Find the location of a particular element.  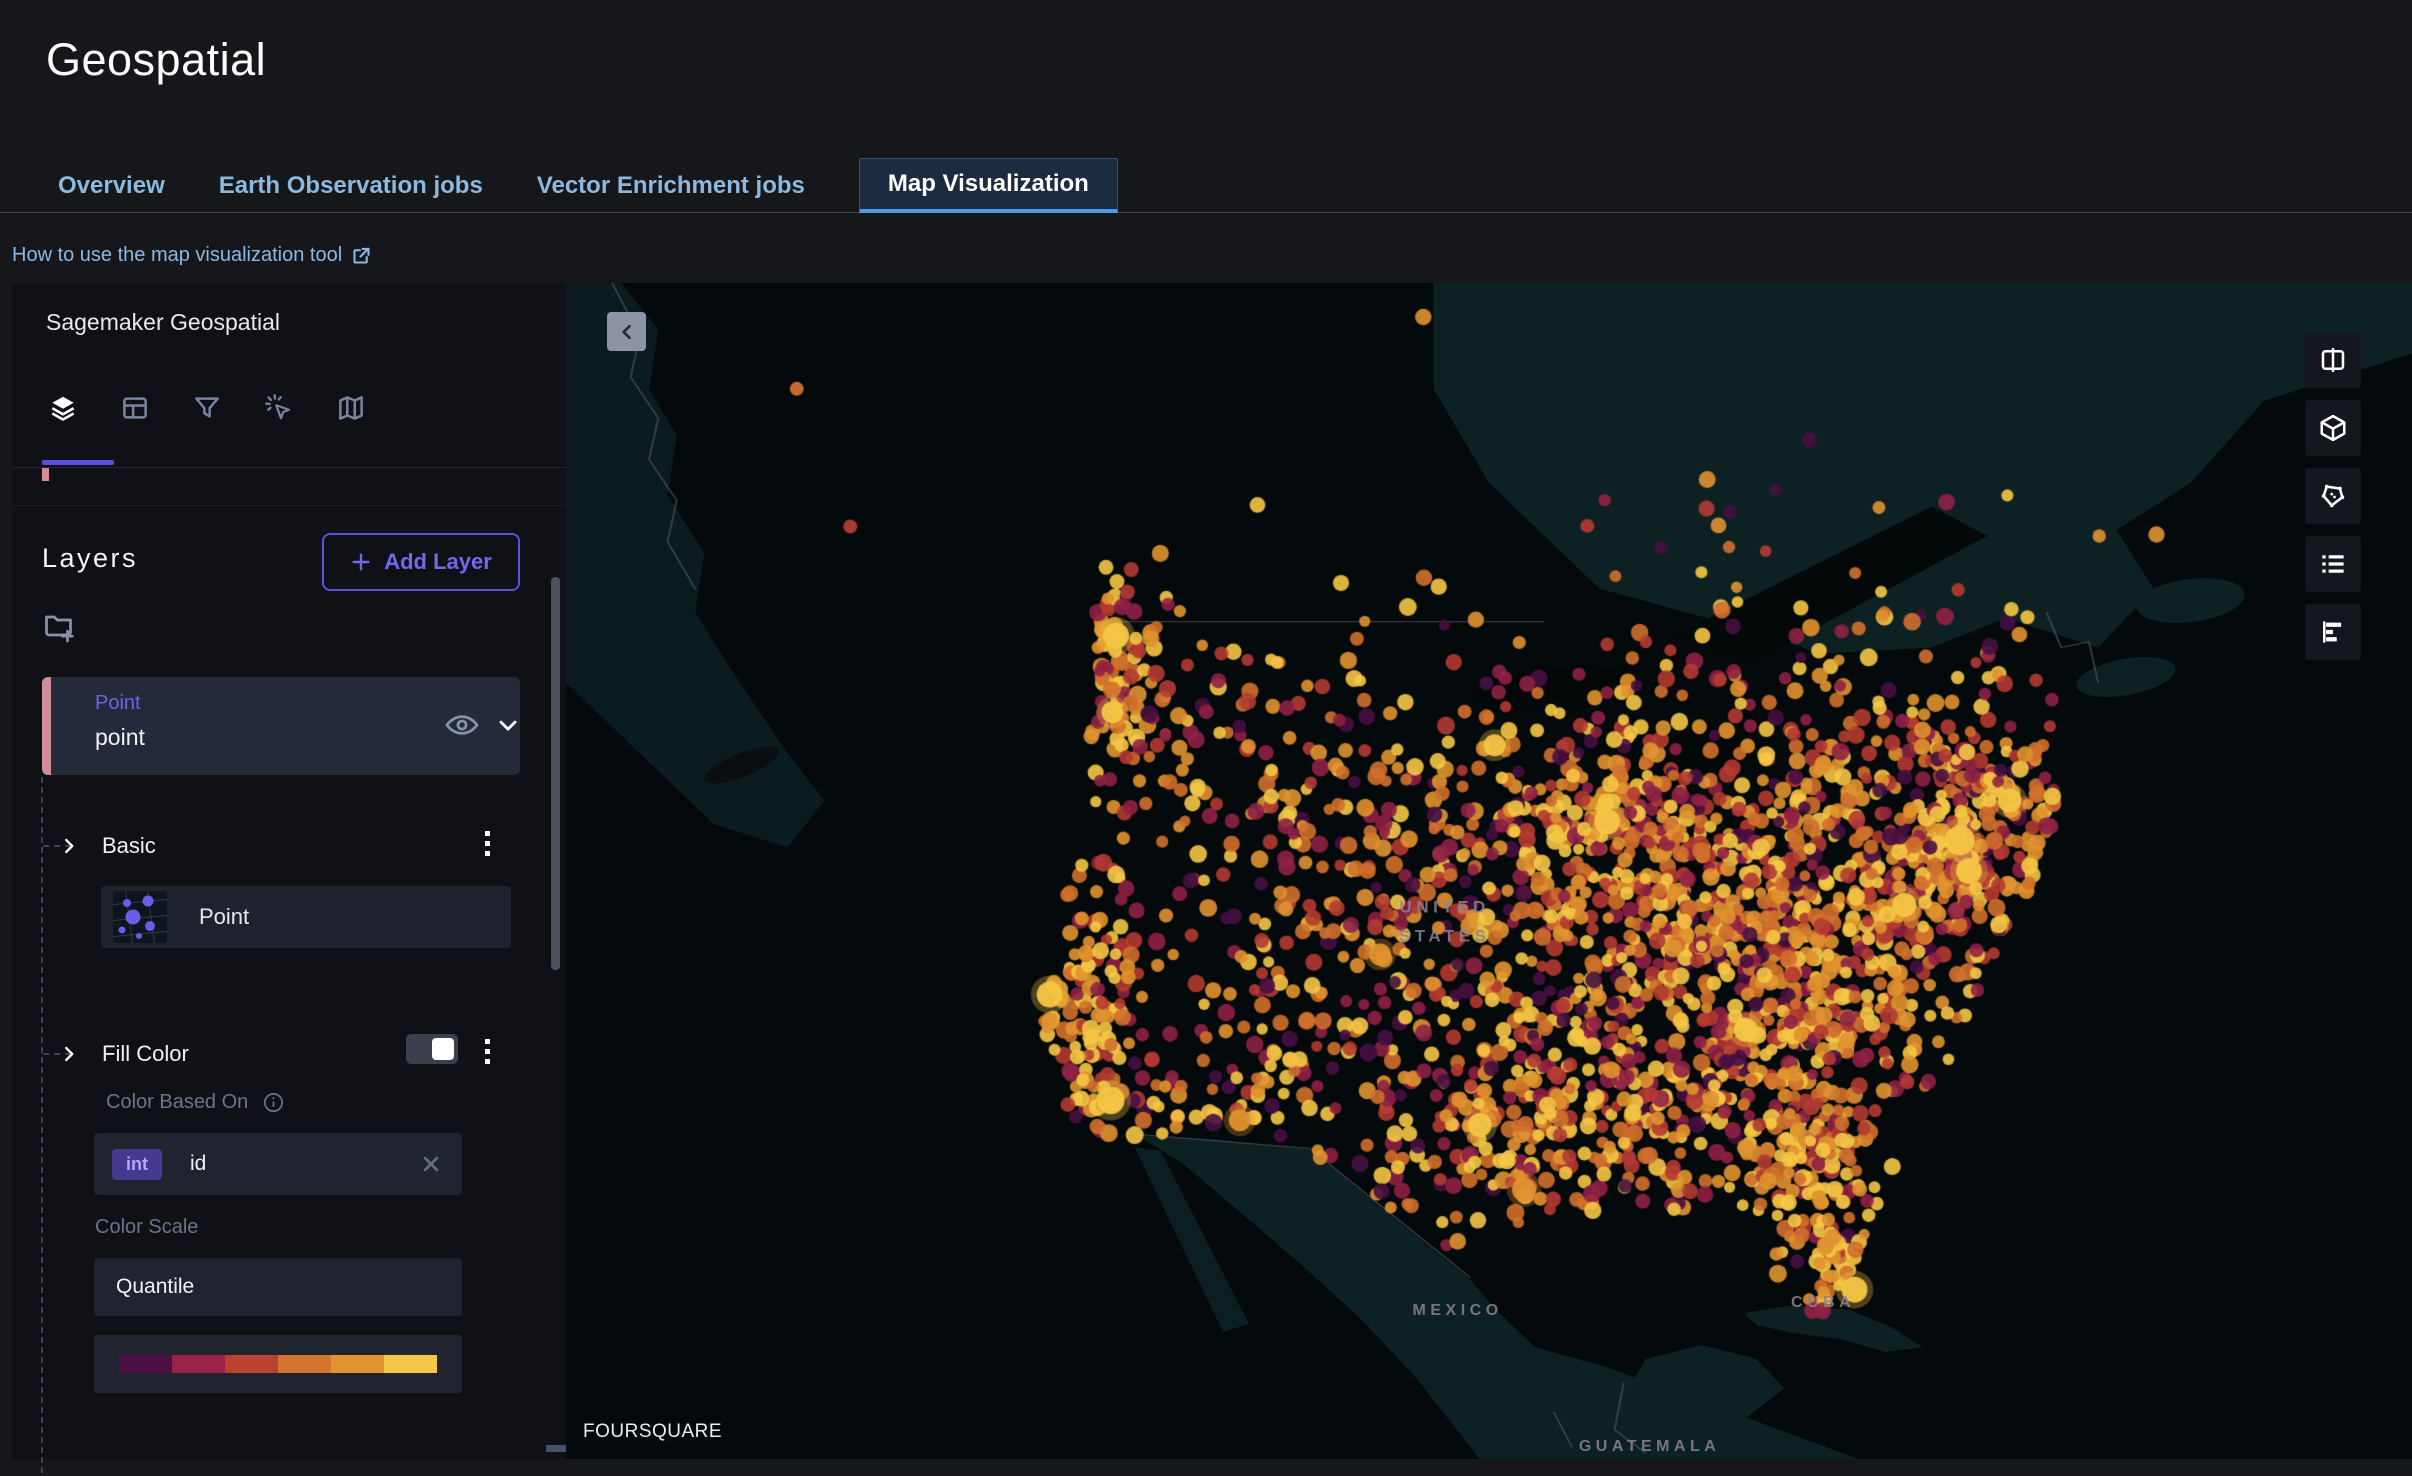

polygon-select-icon is located at coordinates (2333, 496).